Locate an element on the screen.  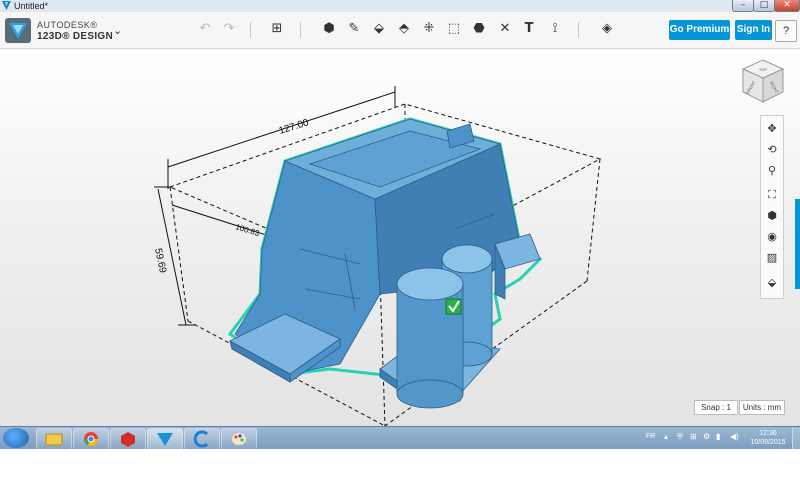
navigation-bar: ✥ ⟲ ⚲ ⛶ ⬢ ◉ ▨ ⬙ is located at coordinates (772, 207).